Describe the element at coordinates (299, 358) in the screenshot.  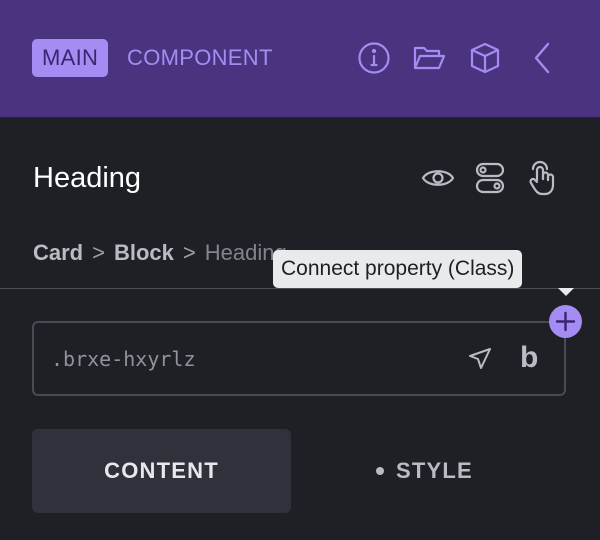
I see `class-selector-field: .brxe-hxyrlz b` at that location.